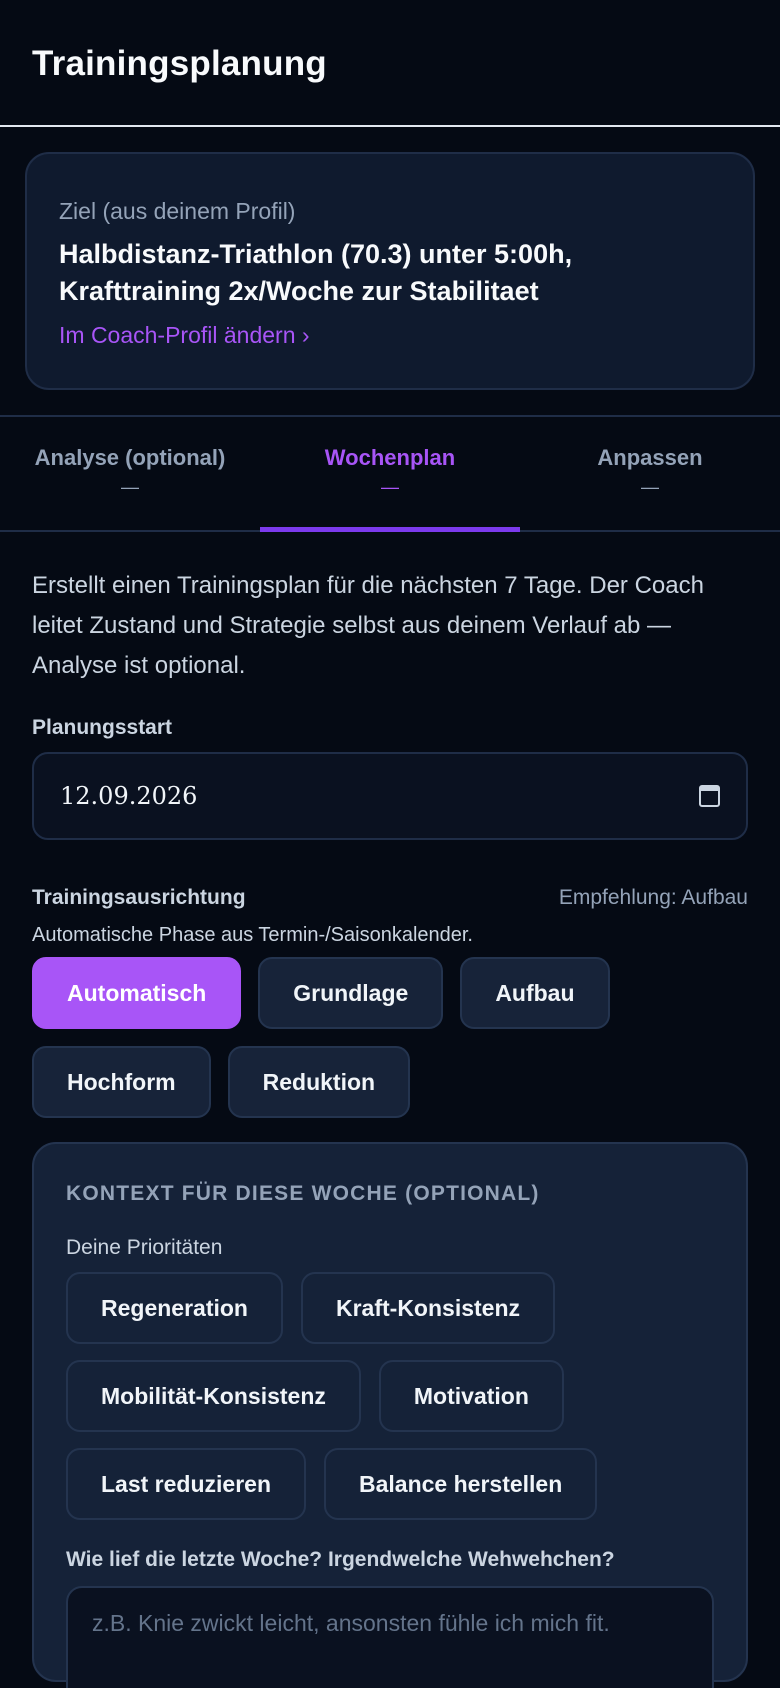 This screenshot has width=780, height=1688. Describe the element at coordinates (709, 796) in the screenshot. I see `calendar-icon` at that location.